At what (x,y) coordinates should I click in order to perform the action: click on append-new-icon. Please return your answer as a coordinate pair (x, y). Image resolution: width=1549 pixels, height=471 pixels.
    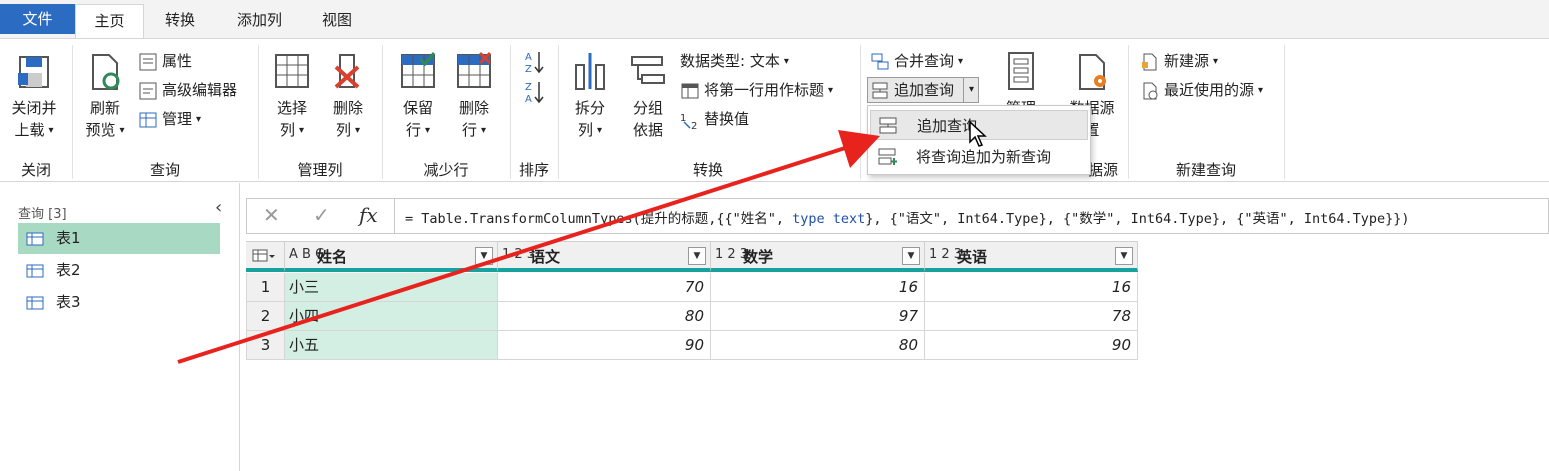
    Looking at the image, I should click on (887, 156).